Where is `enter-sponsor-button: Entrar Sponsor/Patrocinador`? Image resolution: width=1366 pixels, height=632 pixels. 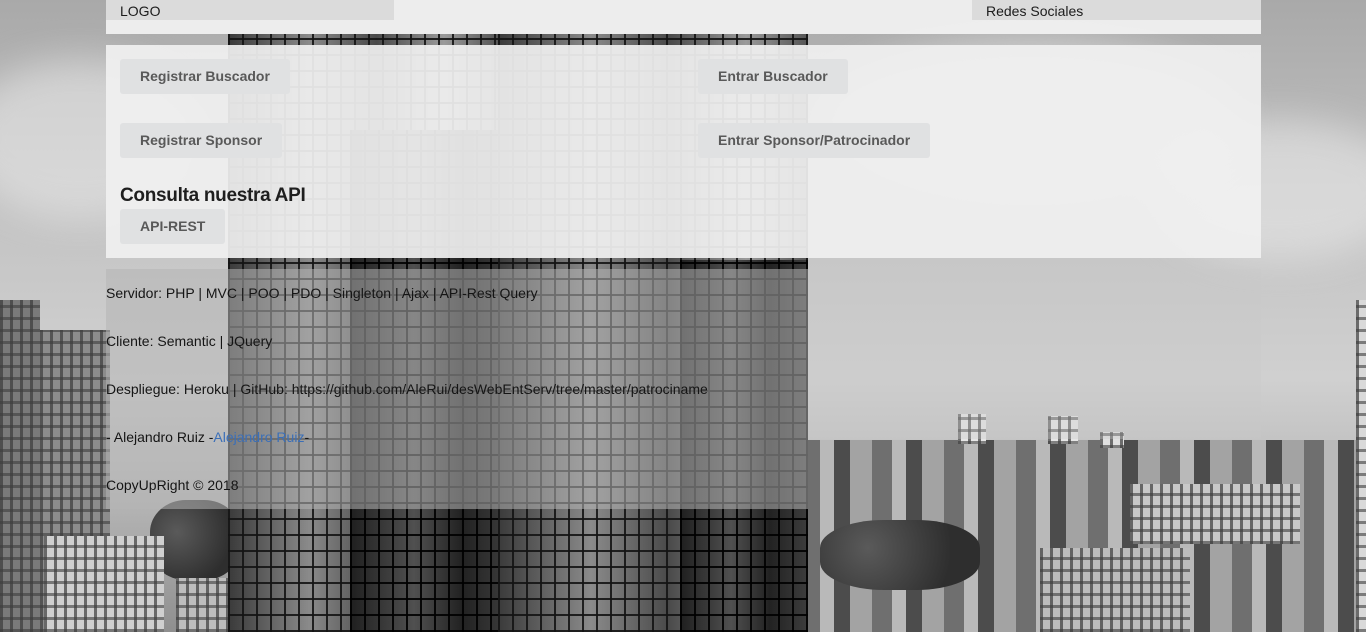 enter-sponsor-button: Entrar Sponsor/Patrocinador is located at coordinates (814, 140).